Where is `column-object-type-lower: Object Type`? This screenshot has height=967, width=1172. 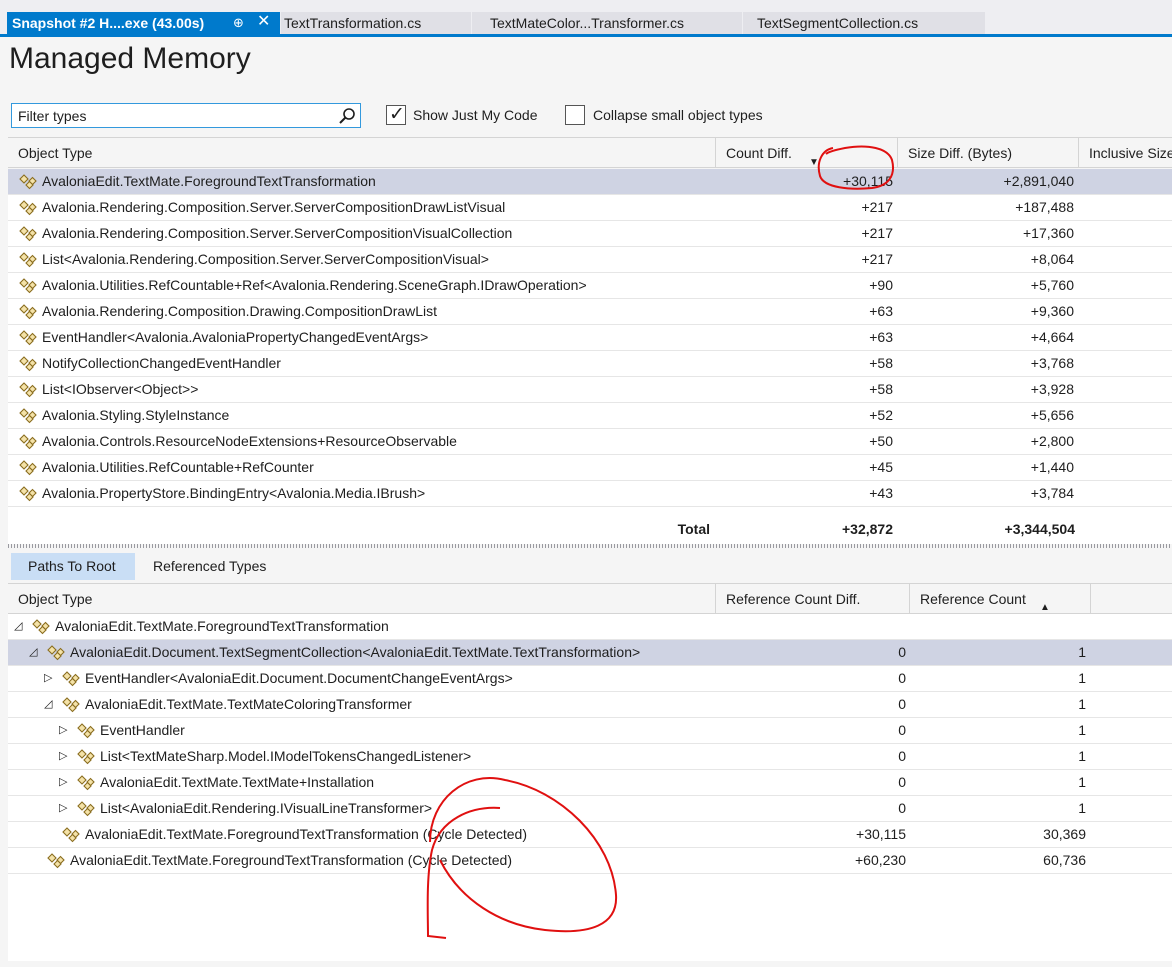 column-object-type-lower: Object Type is located at coordinates (362, 599).